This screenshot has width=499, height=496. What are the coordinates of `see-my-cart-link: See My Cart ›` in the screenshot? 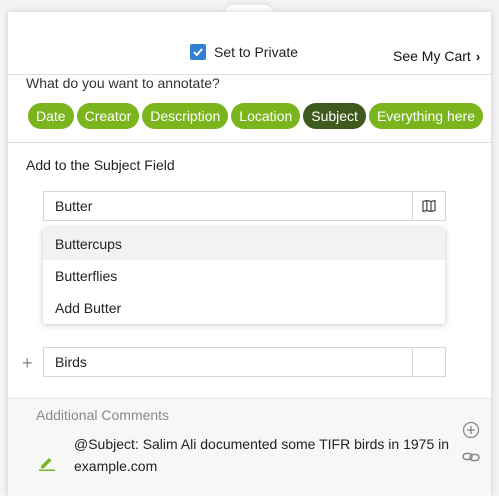 It's located at (436, 56).